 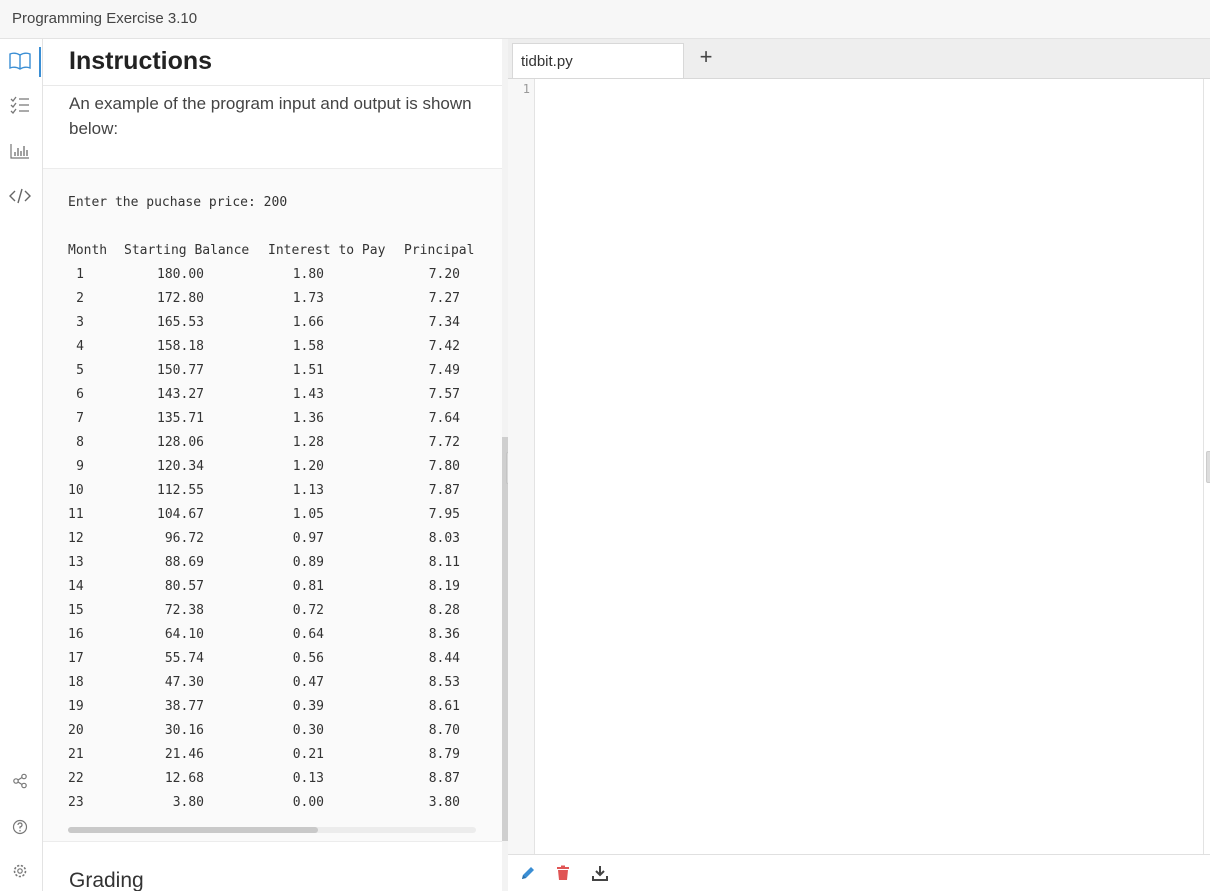 I want to click on table-cell: 0.00, so click(x=308, y=802).